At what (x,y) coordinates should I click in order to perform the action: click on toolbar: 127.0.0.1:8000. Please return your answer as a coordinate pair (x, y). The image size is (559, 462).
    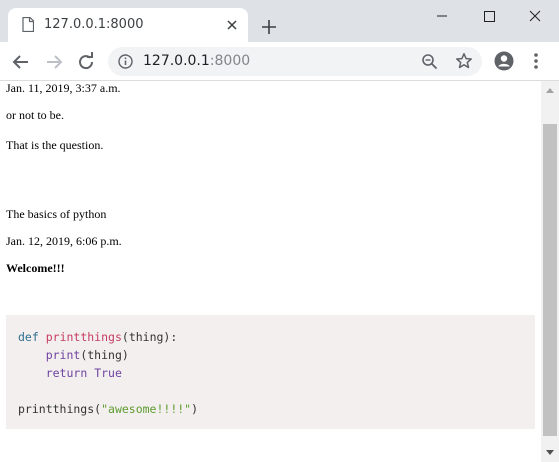
    Looking at the image, I should click on (279, 61).